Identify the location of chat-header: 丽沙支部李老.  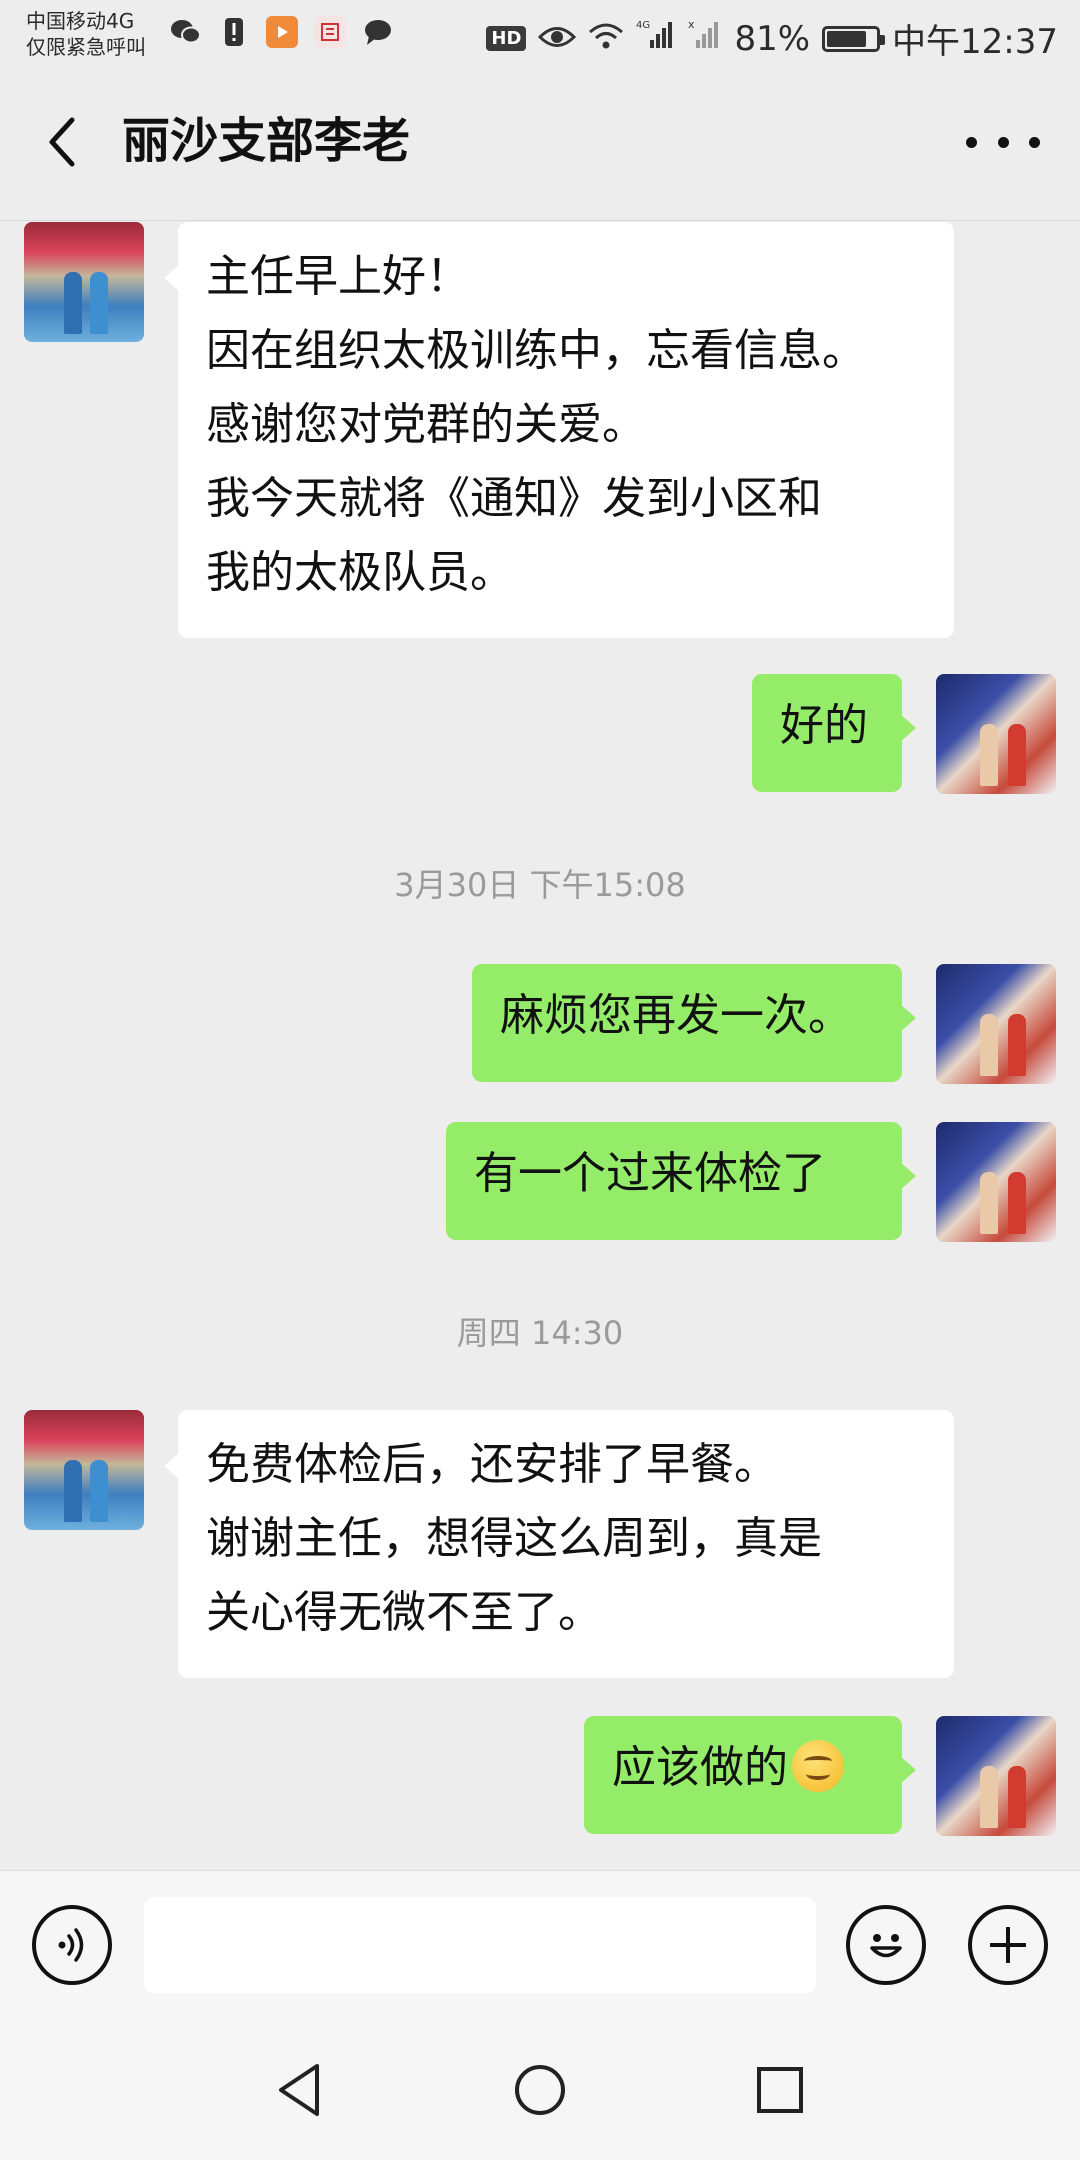
(540, 145).